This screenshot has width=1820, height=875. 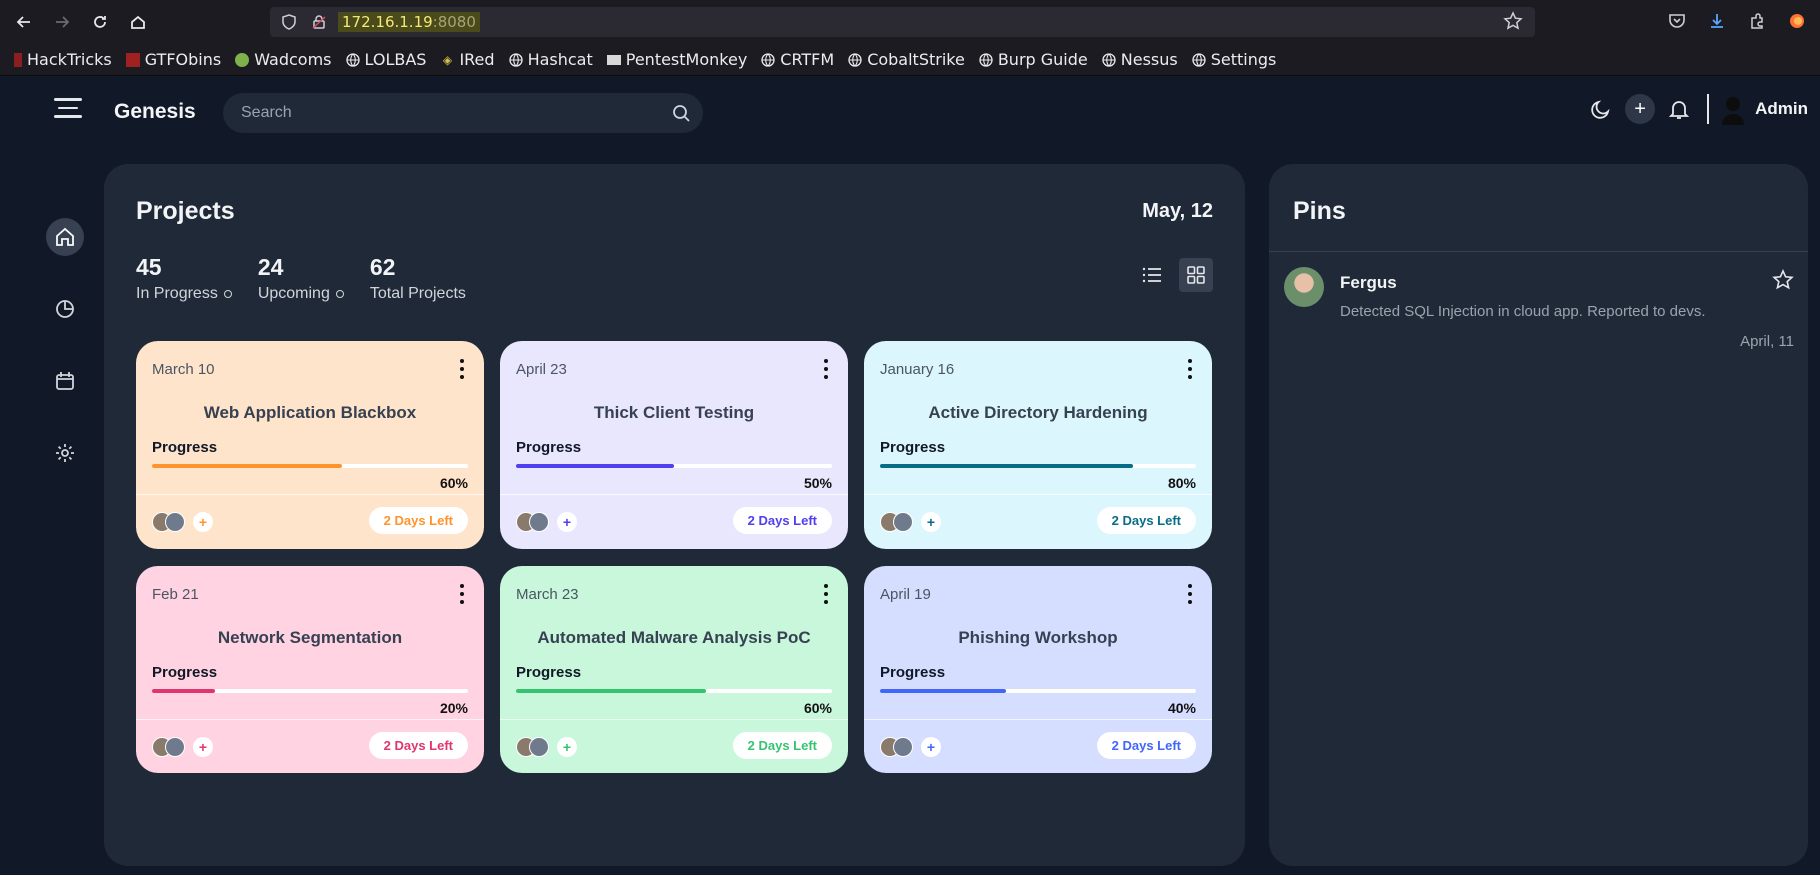 What do you see at coordinates (63, 59) in the screenshot?
I see `bookmark-hacktricks: HackTricks` at bounding box center [63, 59].